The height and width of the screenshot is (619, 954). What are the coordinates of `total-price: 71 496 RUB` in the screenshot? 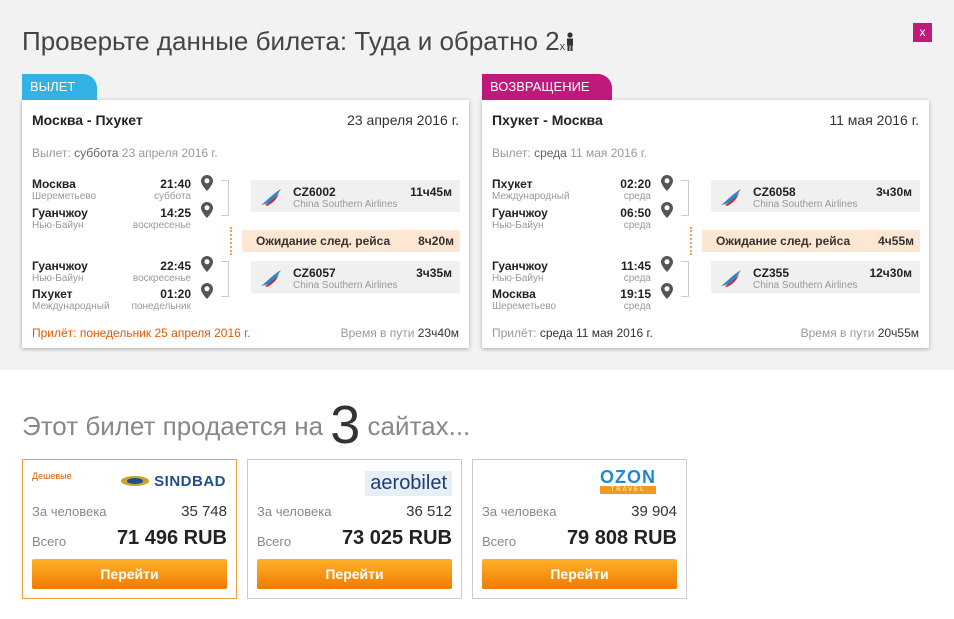 It's located at (171, 538).